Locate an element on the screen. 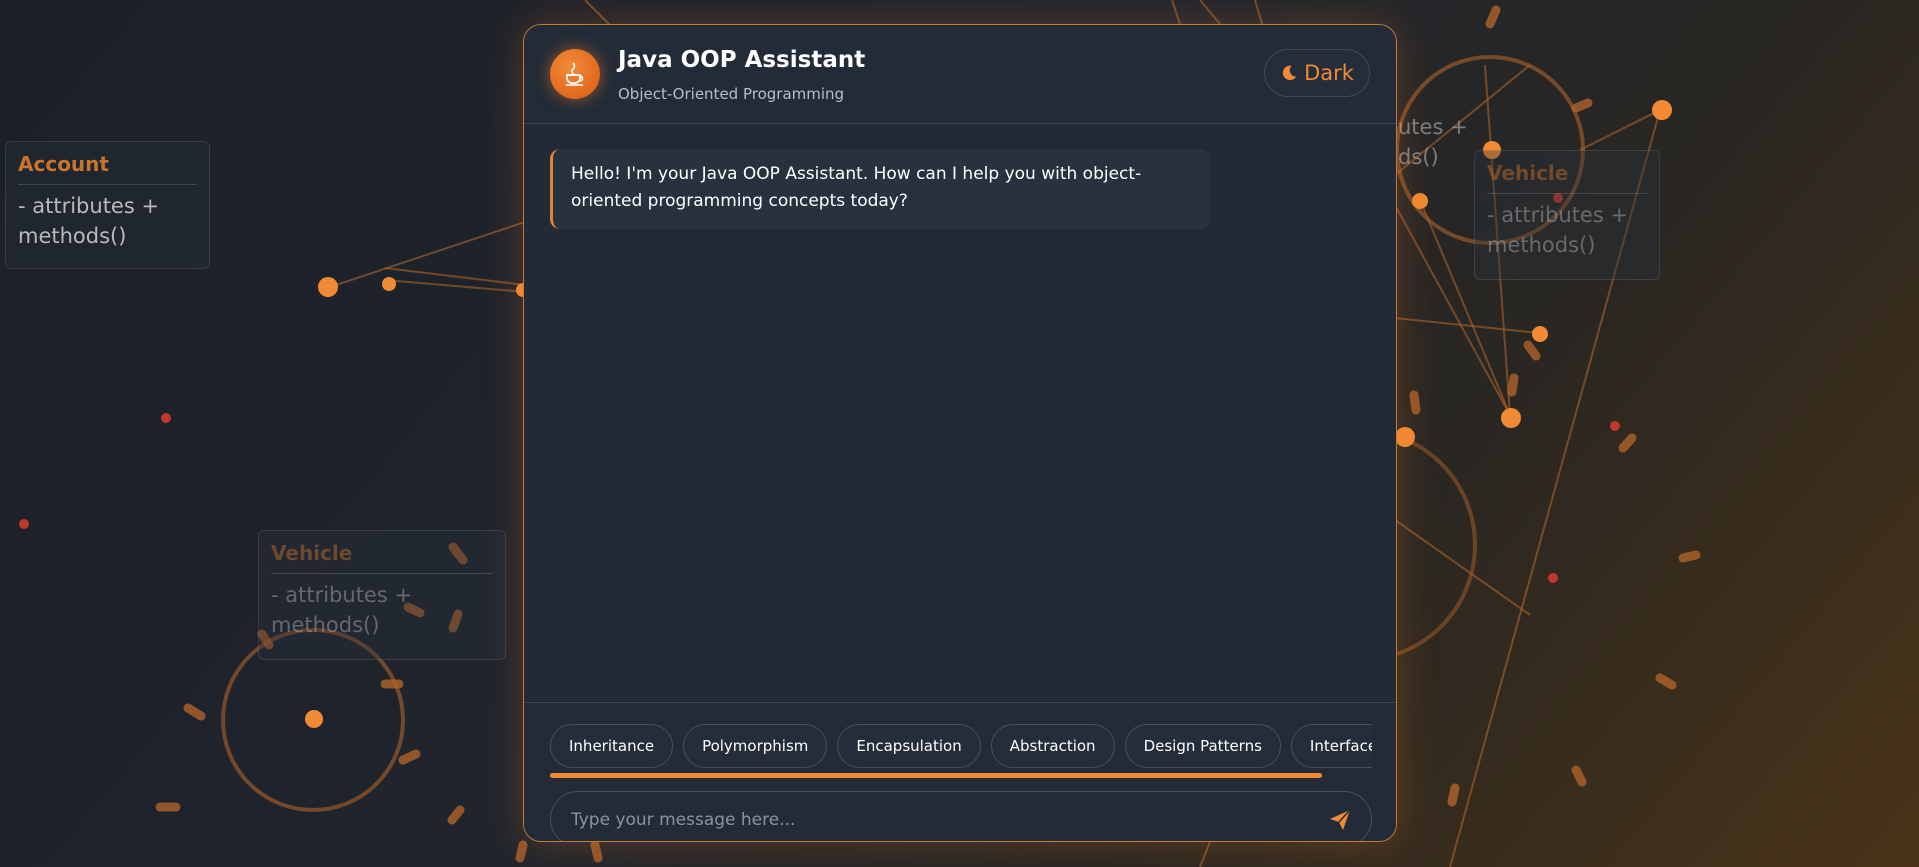  suggestion-chip-design-patterns: Design Patterns is located at coordinates (1202, 746).